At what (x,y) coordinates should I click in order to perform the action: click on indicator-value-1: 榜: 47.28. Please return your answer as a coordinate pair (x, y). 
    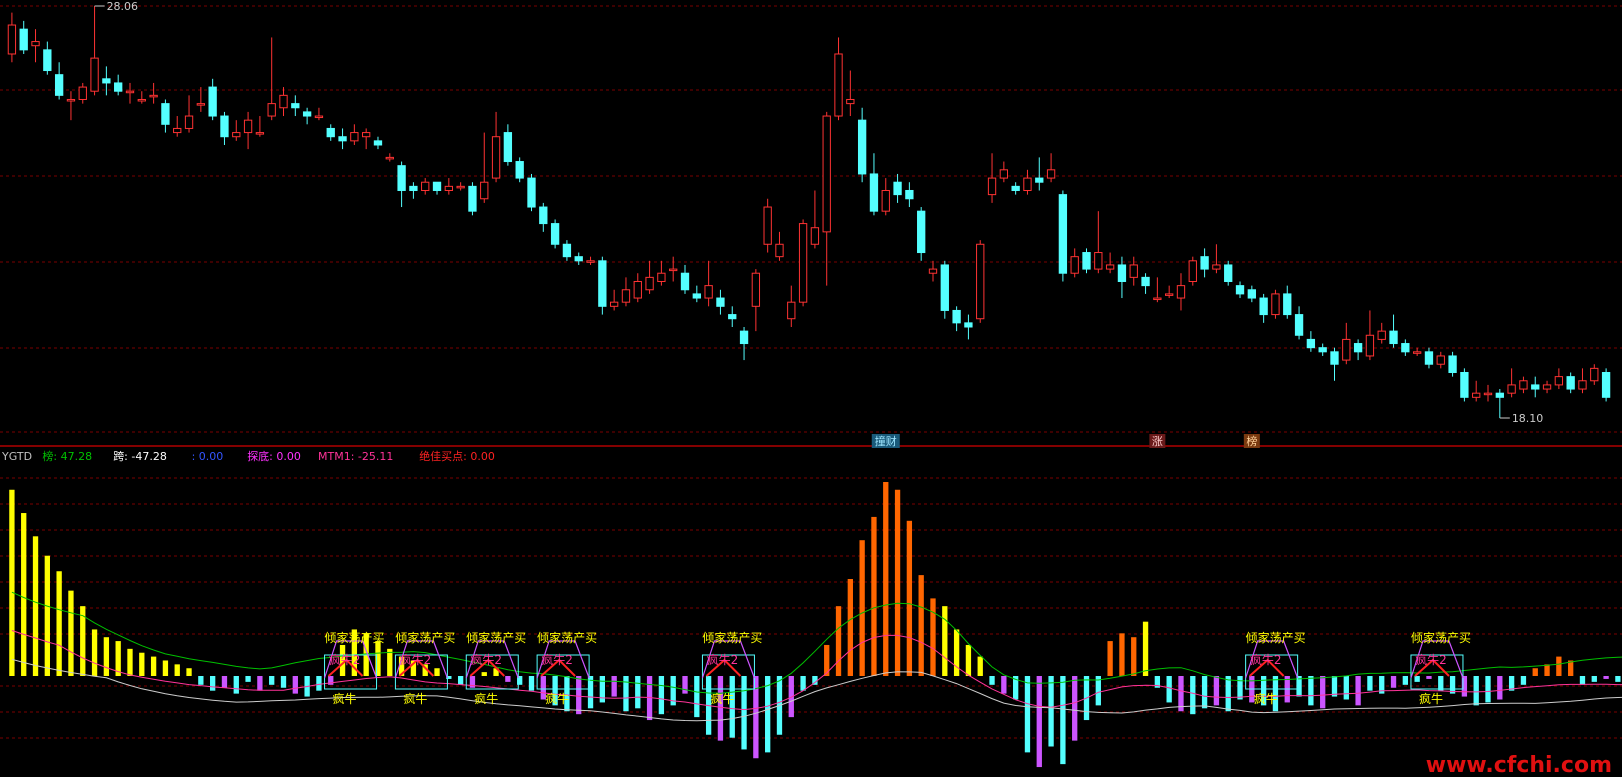
    Looking at the image, I should click on (67, 456).